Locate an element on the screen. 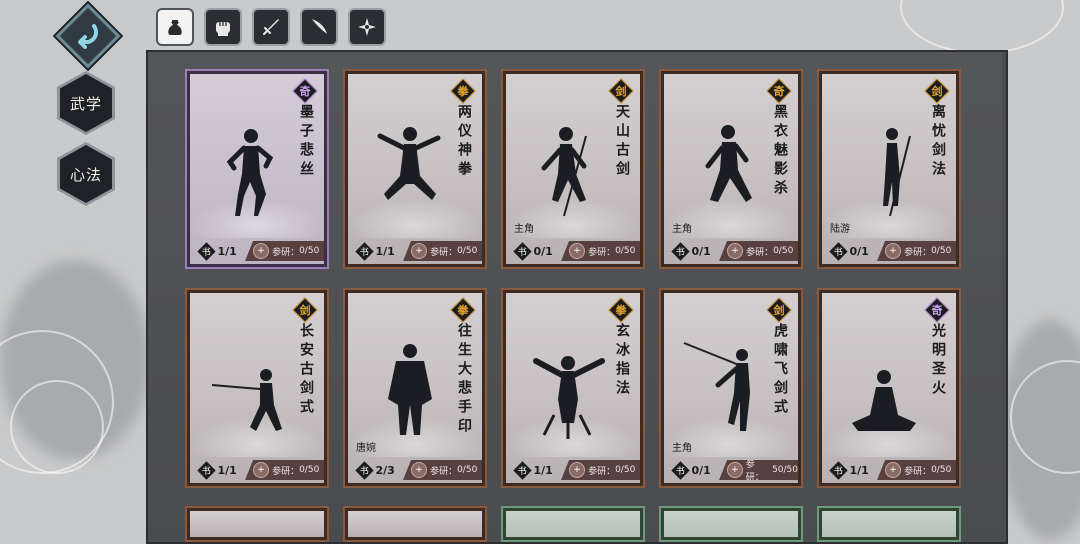  filter-blade-button is located at coordinates (319, 27).